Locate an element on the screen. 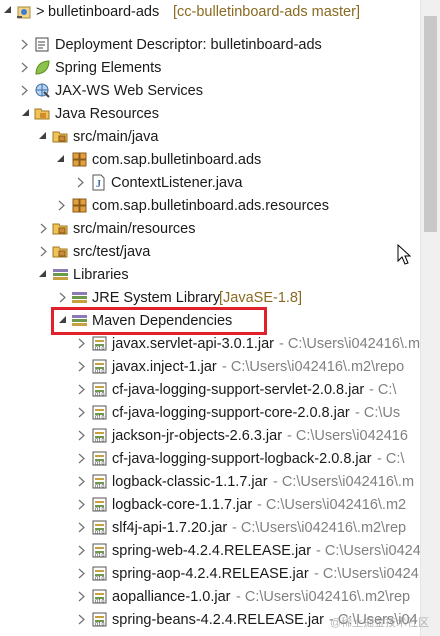  tree-item-src-main-java: src/main/java is located at coordinates (210, 137).